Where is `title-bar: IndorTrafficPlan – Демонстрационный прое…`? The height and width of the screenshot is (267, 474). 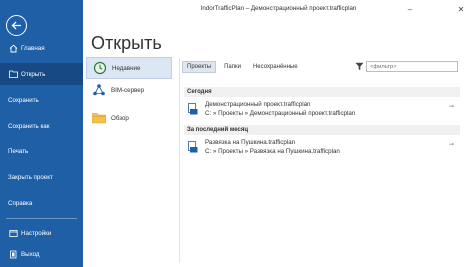 title-bar: IndorTrafficPlan – Демонстрационный прое… is located at coordinates (278, 9).